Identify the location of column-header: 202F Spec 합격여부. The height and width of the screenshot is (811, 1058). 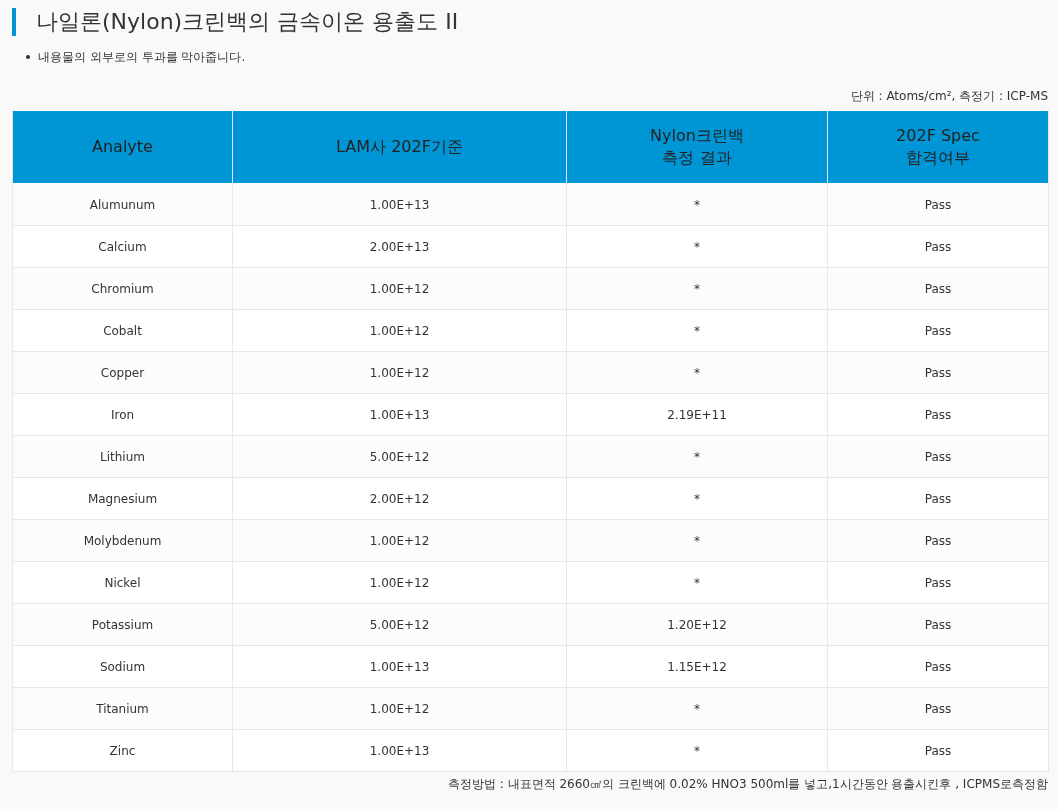
(938, 147).